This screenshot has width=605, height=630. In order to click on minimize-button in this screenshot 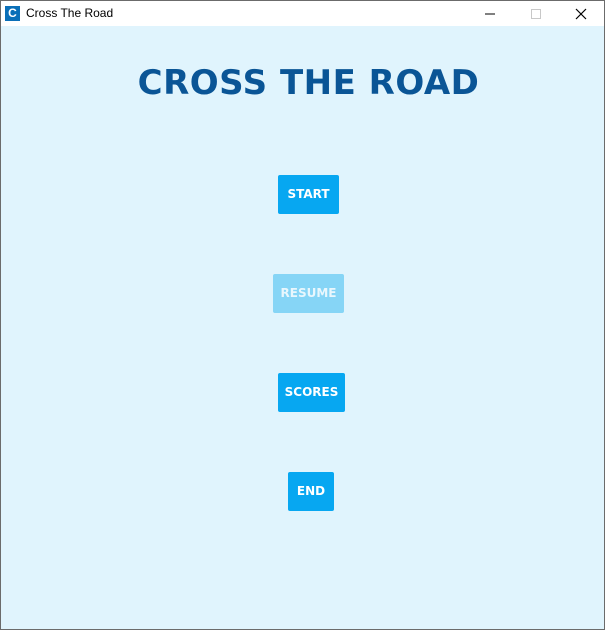, I will do `click(490, 13)`.